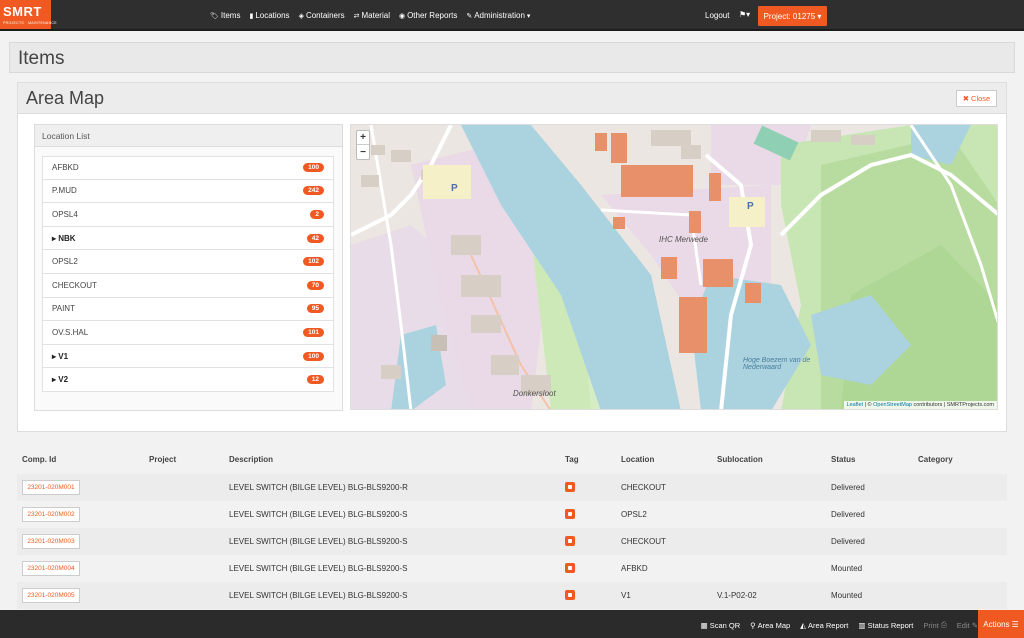  Describe the element at coordinates (188, 238) in the screenshot. I see `location-item: ▸ NBK 42` at that location.